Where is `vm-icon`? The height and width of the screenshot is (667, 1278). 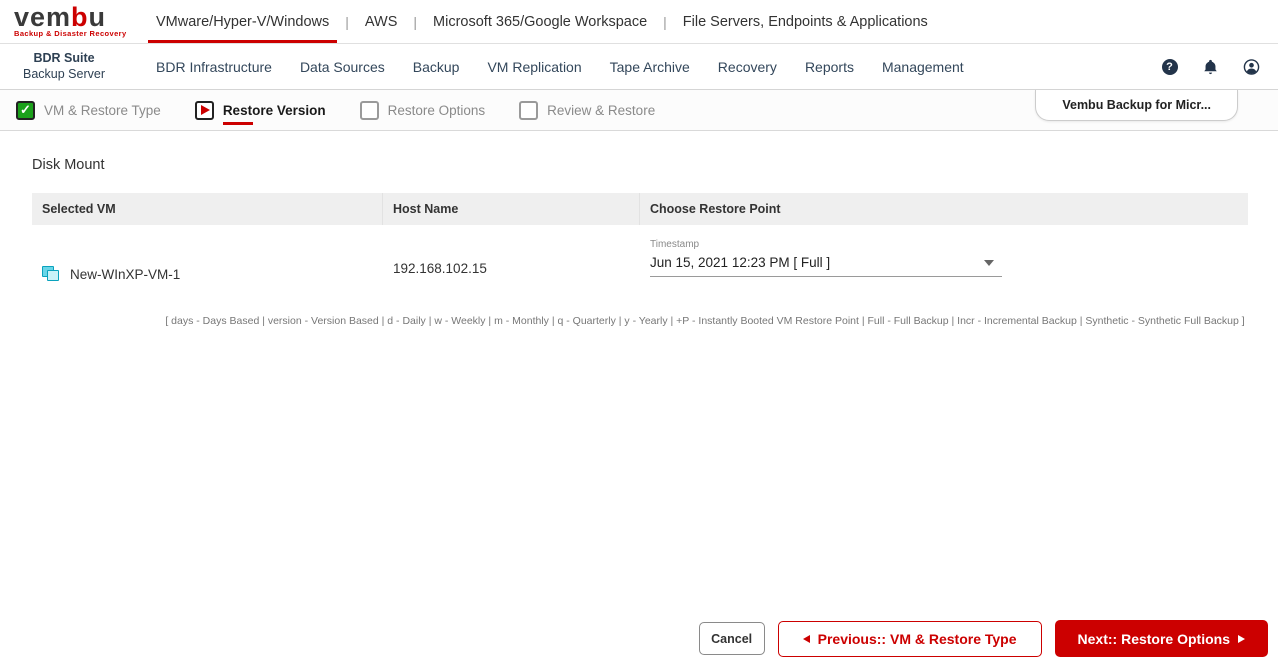
vm-icon is located at coordinates (51, 274).